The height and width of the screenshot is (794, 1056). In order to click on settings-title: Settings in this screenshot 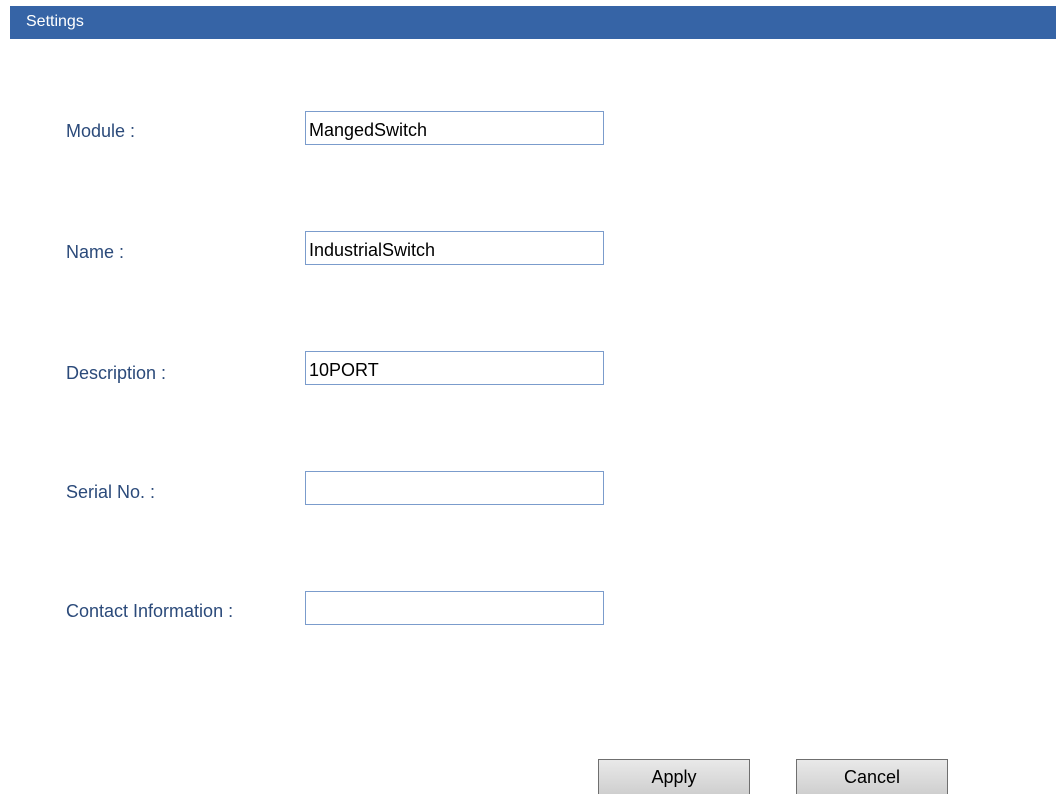, I will do `click(55, 21)`.